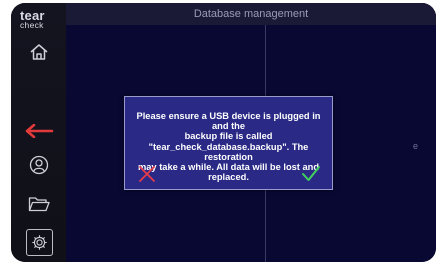 Image resolution: width=445 pixels, height=265 pixels. I want to click on background-label-right: e, so click(416, 146).